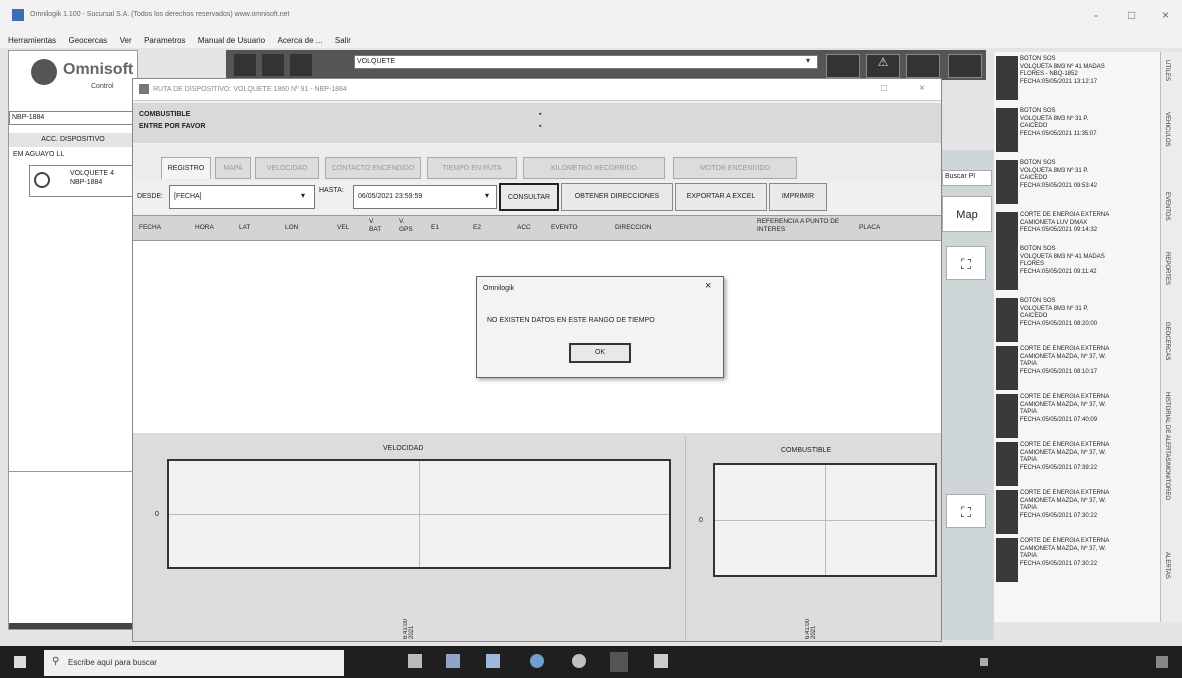  What do you see at coordinates (1096, 15) in the screenshot?
I see `minimize-button: -` at bounding box center [1096, 15].